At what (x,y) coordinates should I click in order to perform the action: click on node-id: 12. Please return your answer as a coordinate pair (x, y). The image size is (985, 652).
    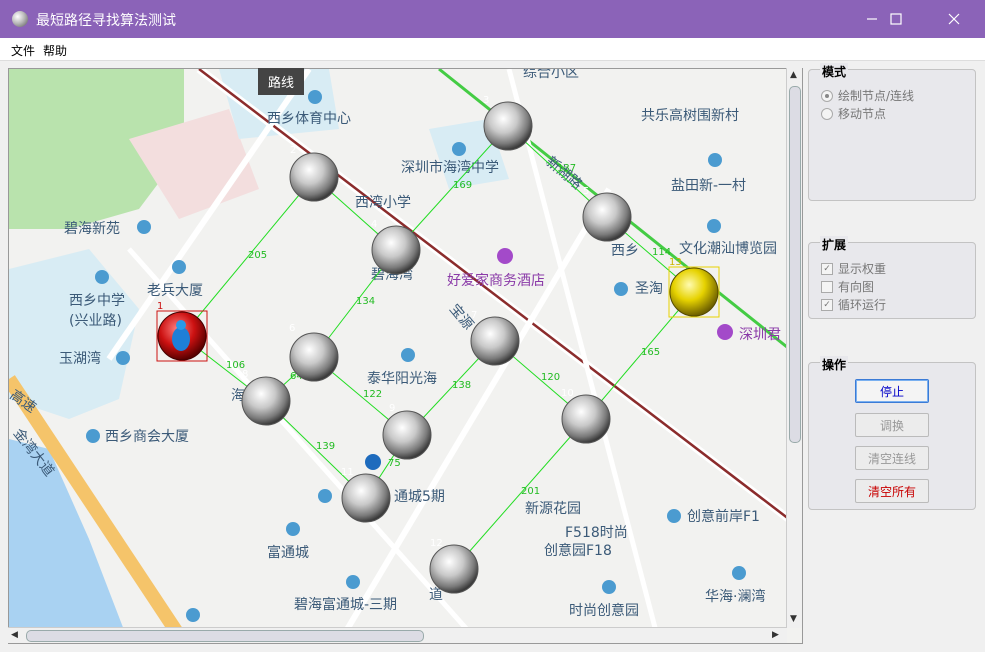
    Looking at the image, I should click on (436, 543).